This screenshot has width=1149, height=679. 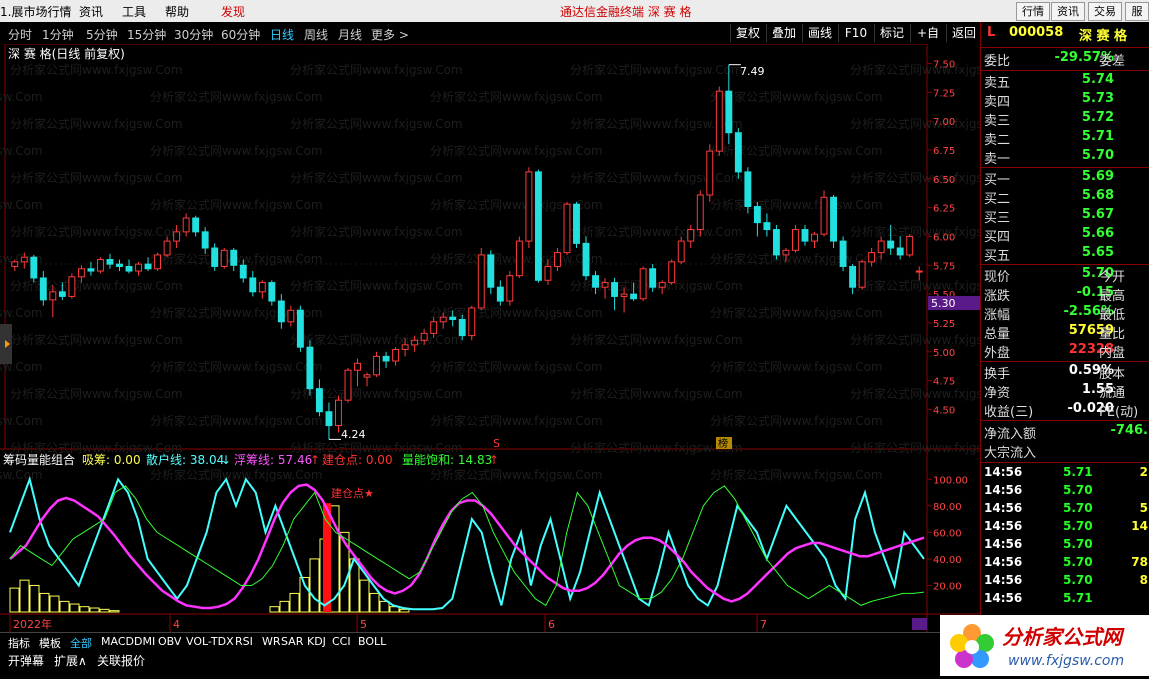 I want to click on menu-news: 资讯, so click(x=91, y=11).